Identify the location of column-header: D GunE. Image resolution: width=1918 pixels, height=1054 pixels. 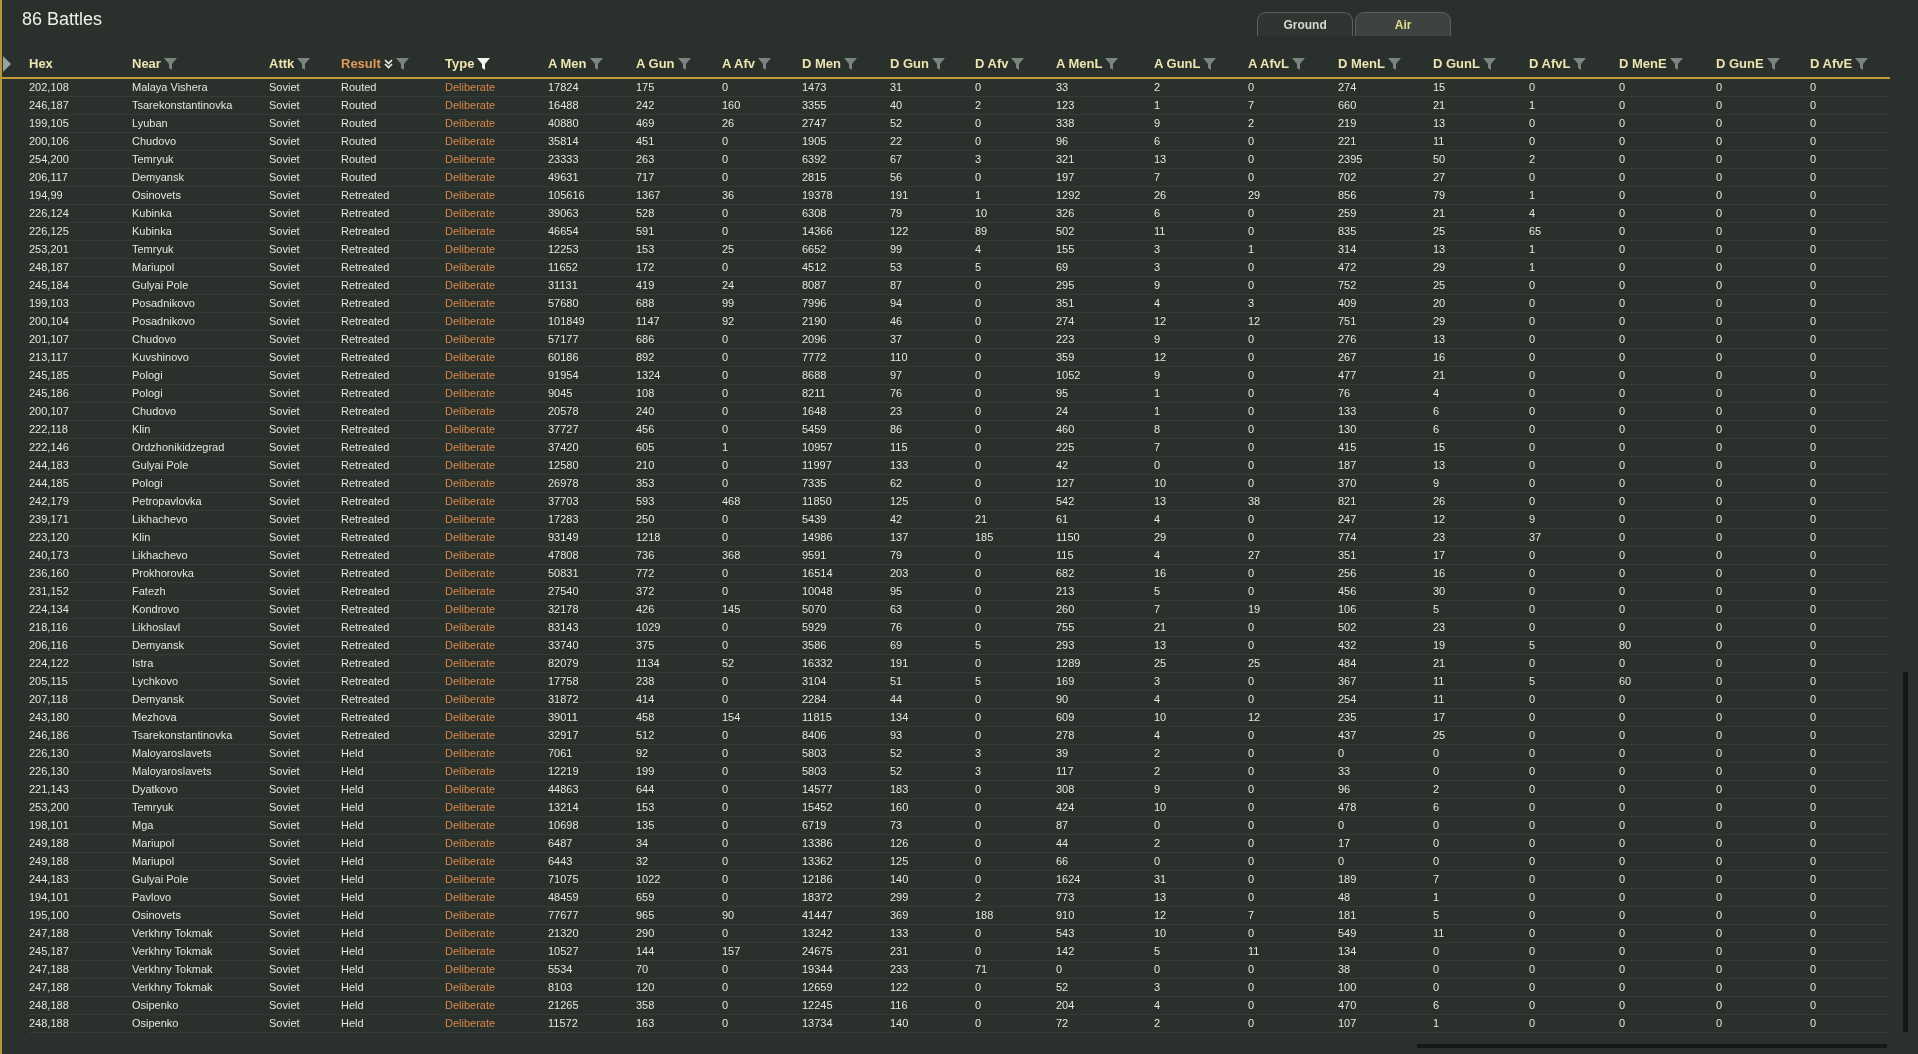
(1740, 63).